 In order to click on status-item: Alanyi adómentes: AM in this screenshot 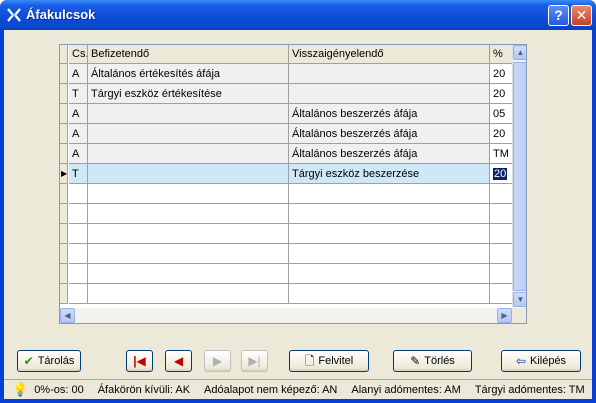, I will do `click(406, 390)`.